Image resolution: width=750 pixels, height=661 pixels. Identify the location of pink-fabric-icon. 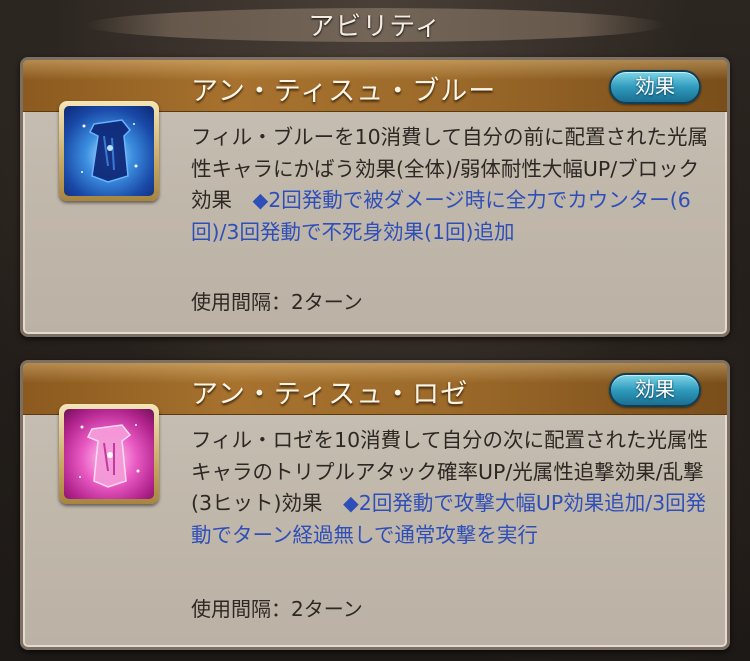
(109, 454).